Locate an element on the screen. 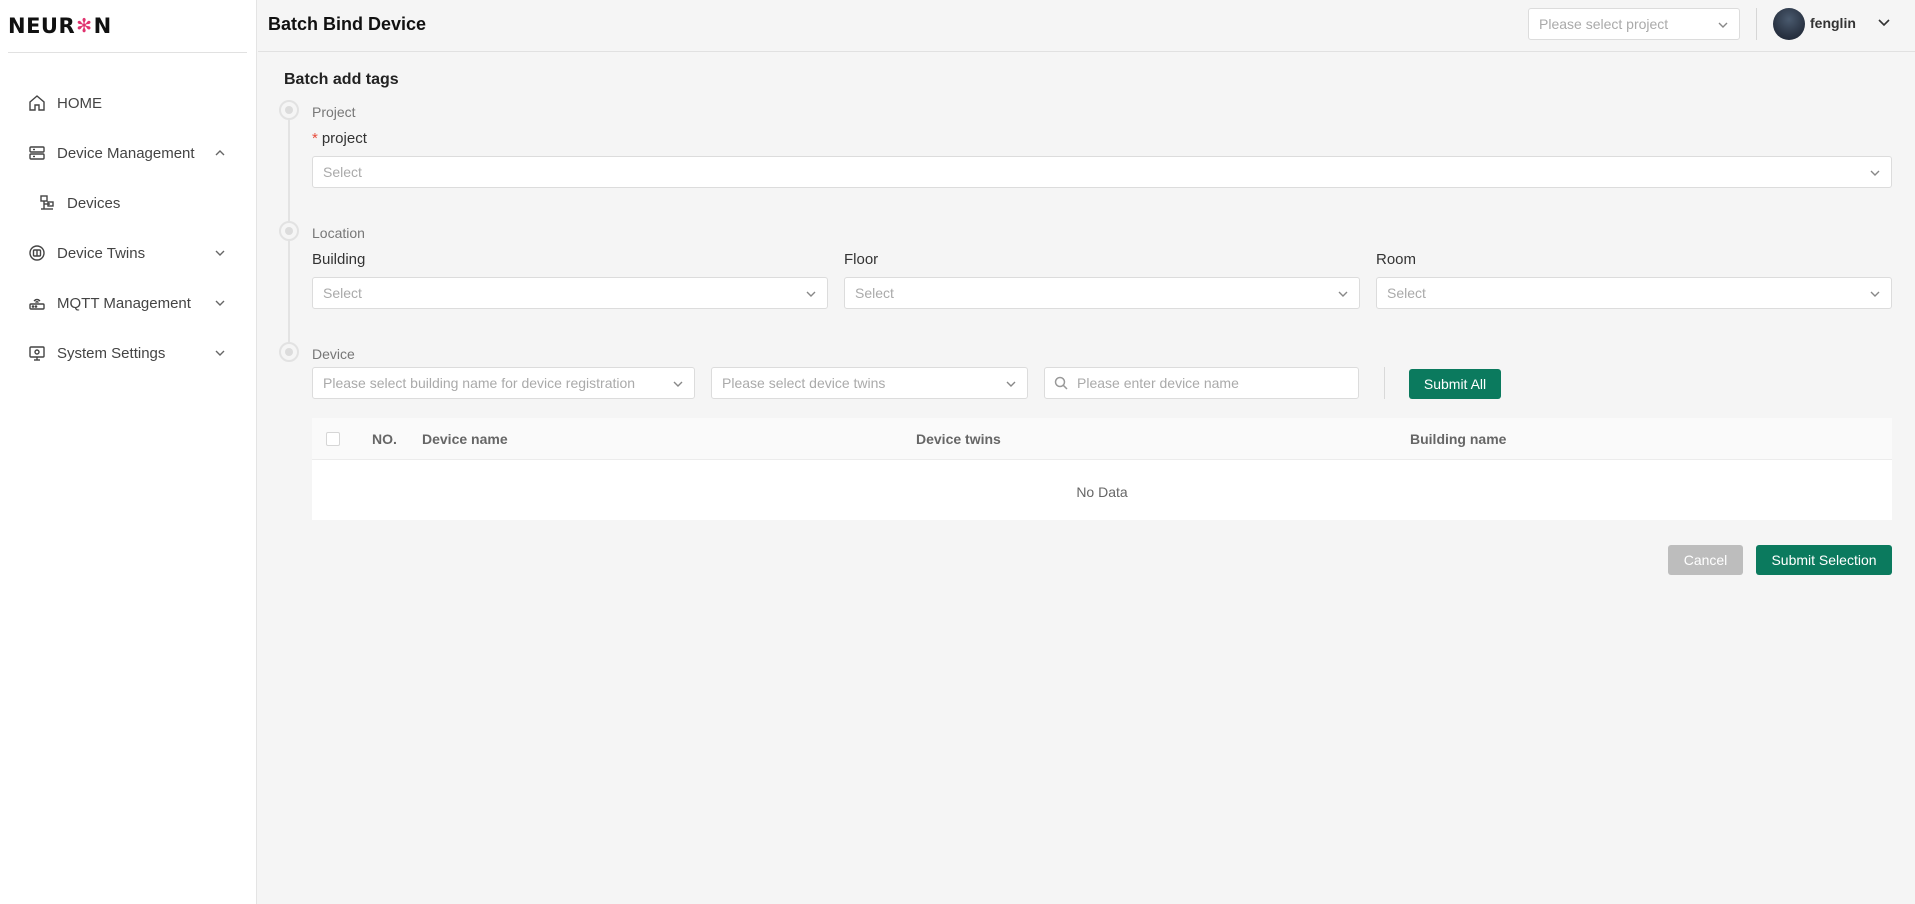 This screenshot has width=1915, height=904. brand-name-right: N is located at coordinates (102, 26).